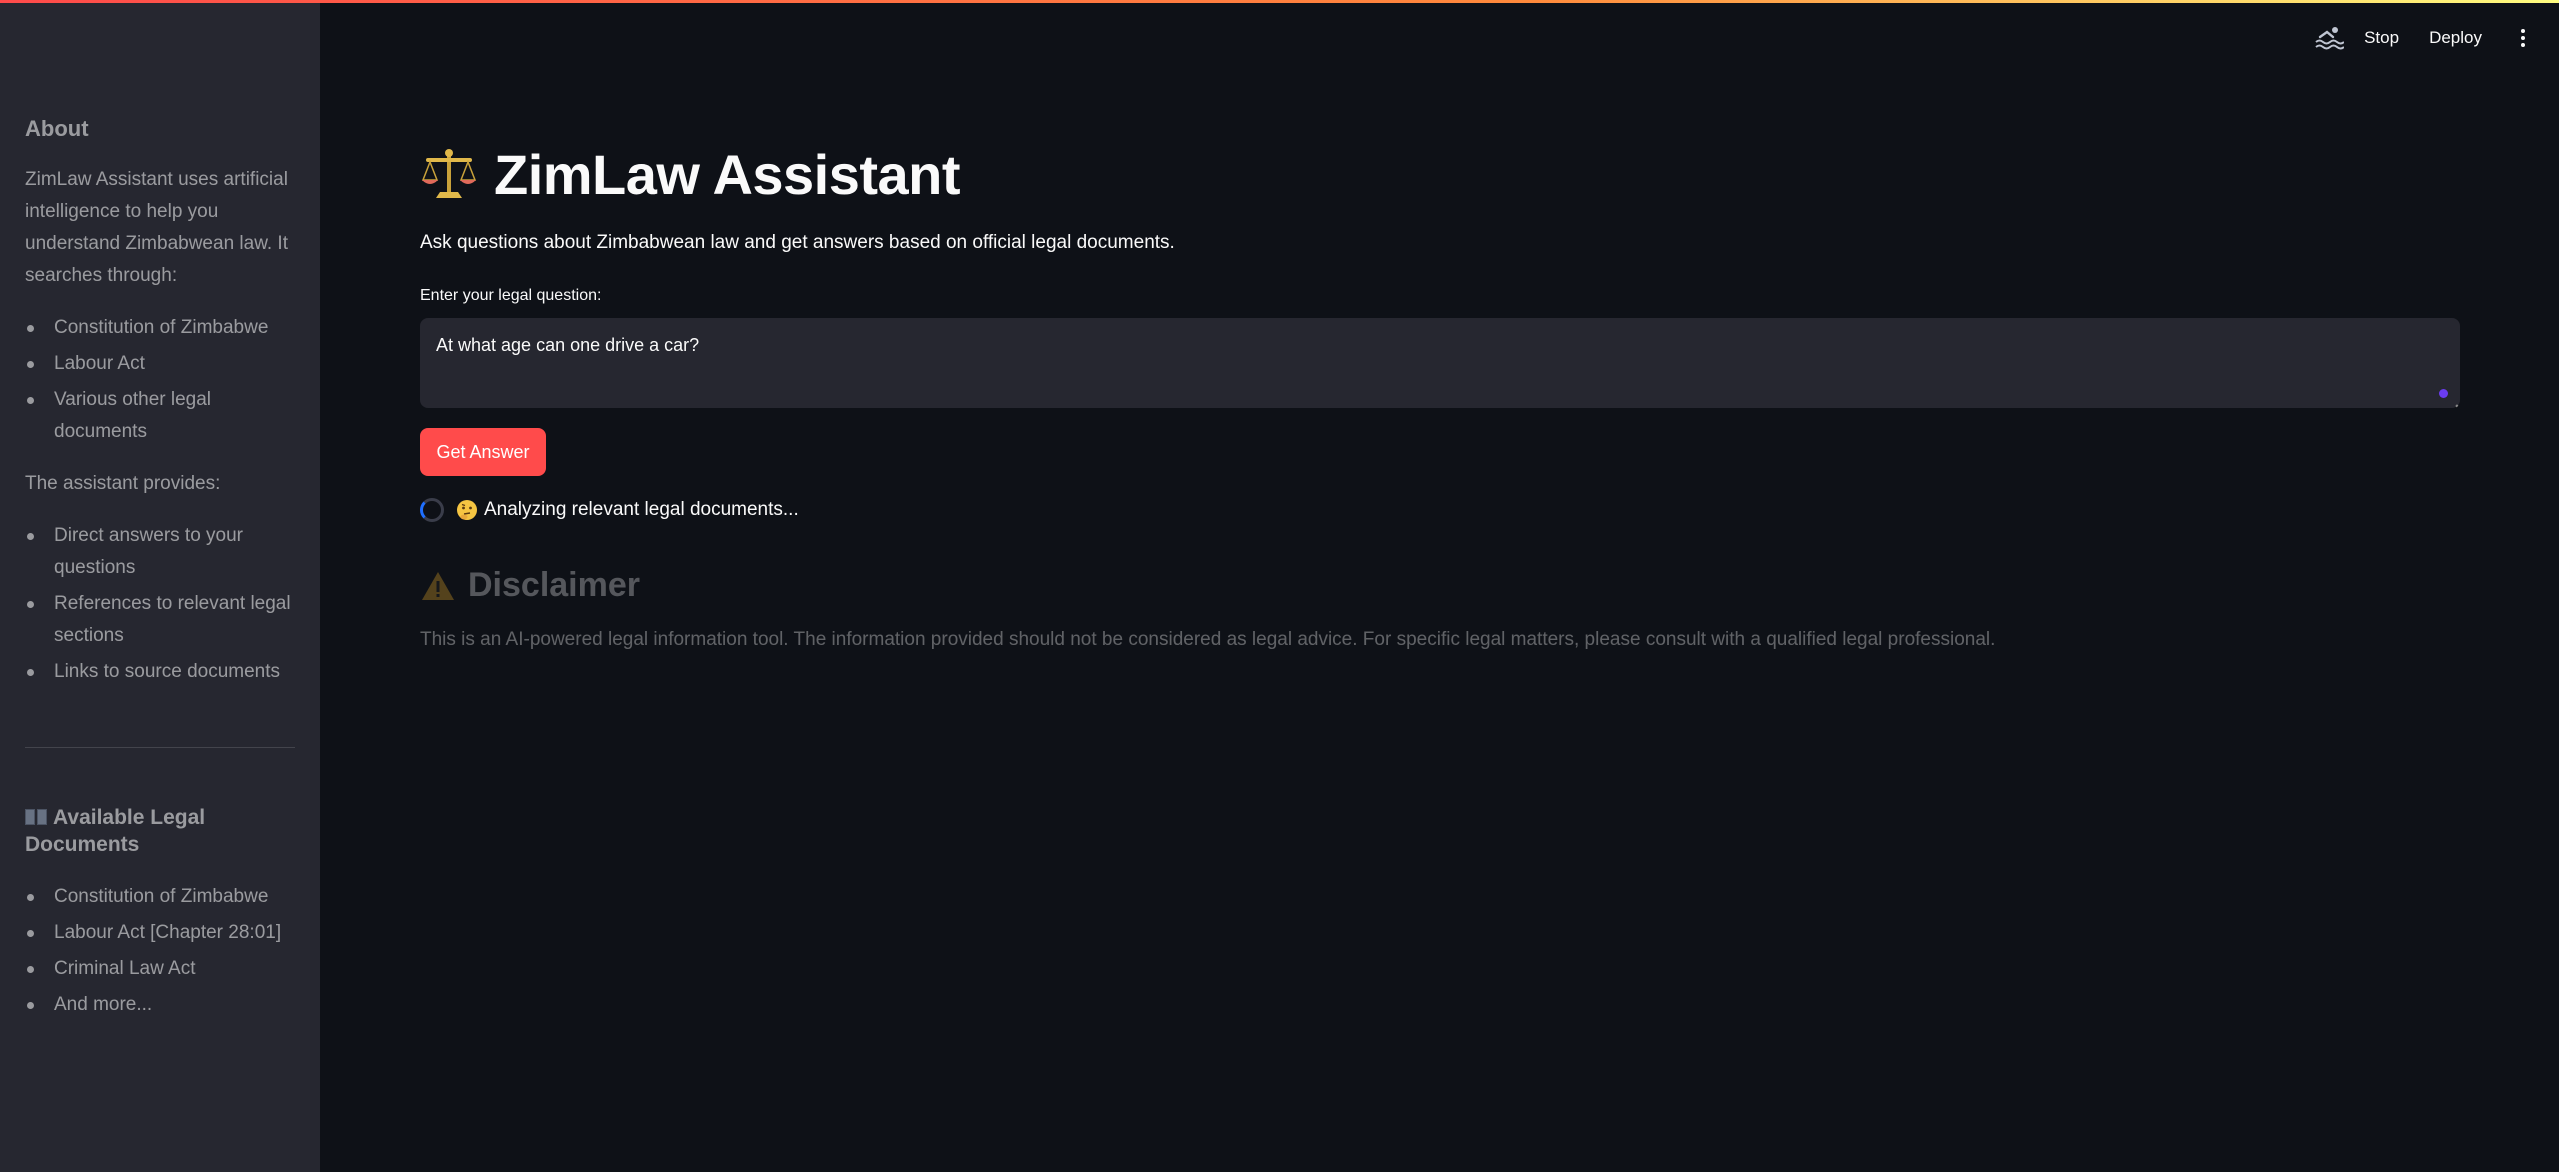 The width and height of the screenshot is (2559, 1172). Describe the element at coordinates (36, 817) in the screenshot. I see `open-book-icon` at that location.